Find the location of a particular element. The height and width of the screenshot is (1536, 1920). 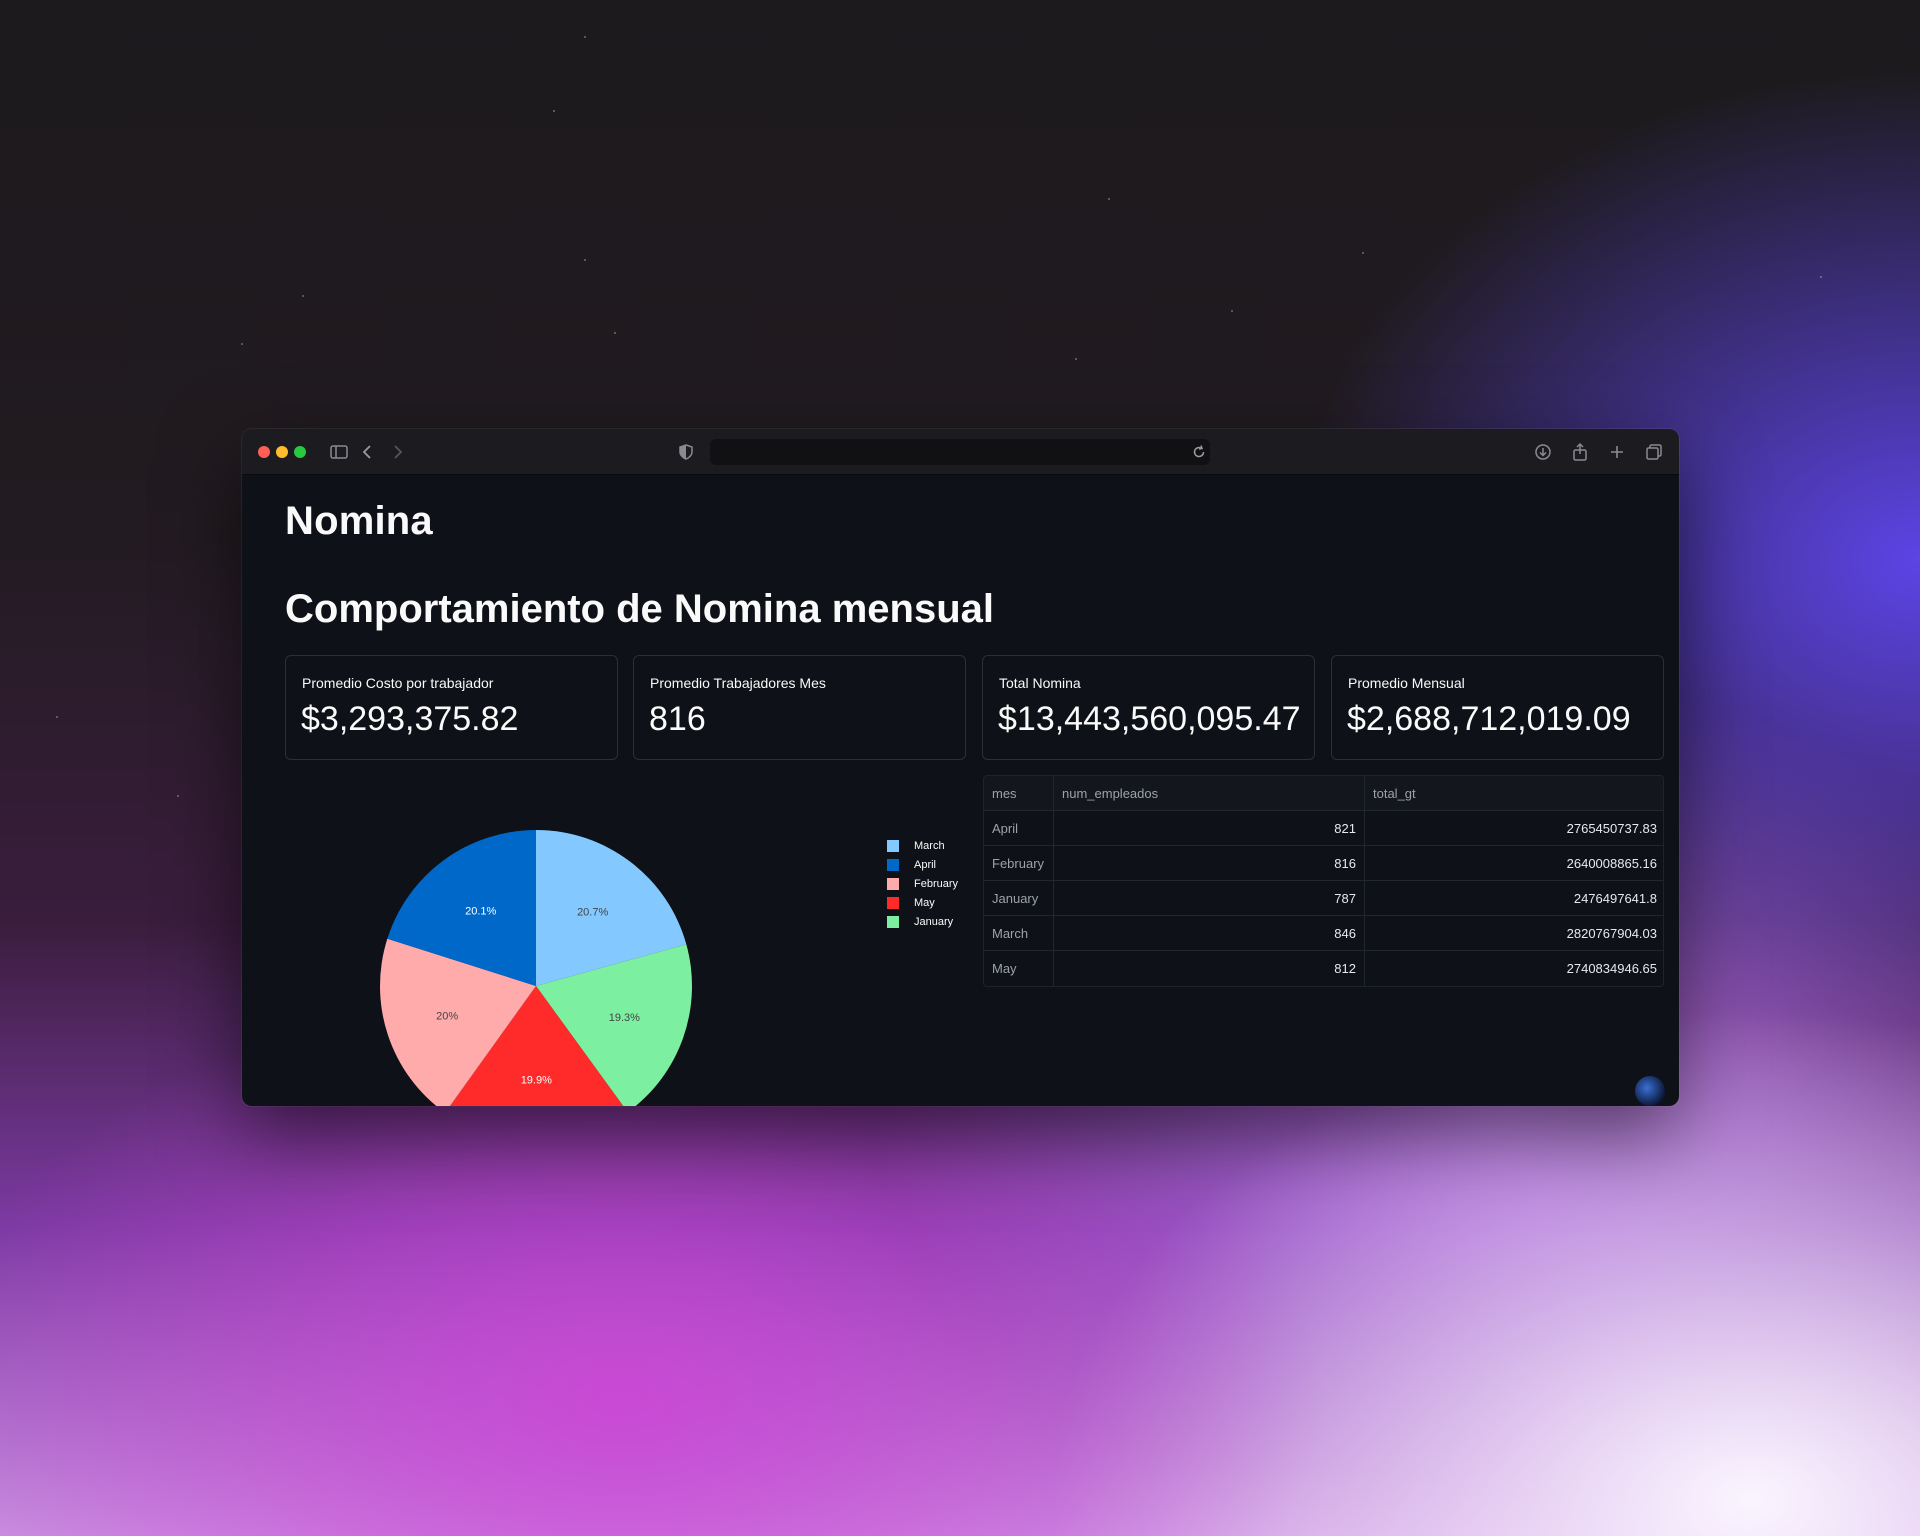

metric-value: 816 is located at coordinates (677, 719).